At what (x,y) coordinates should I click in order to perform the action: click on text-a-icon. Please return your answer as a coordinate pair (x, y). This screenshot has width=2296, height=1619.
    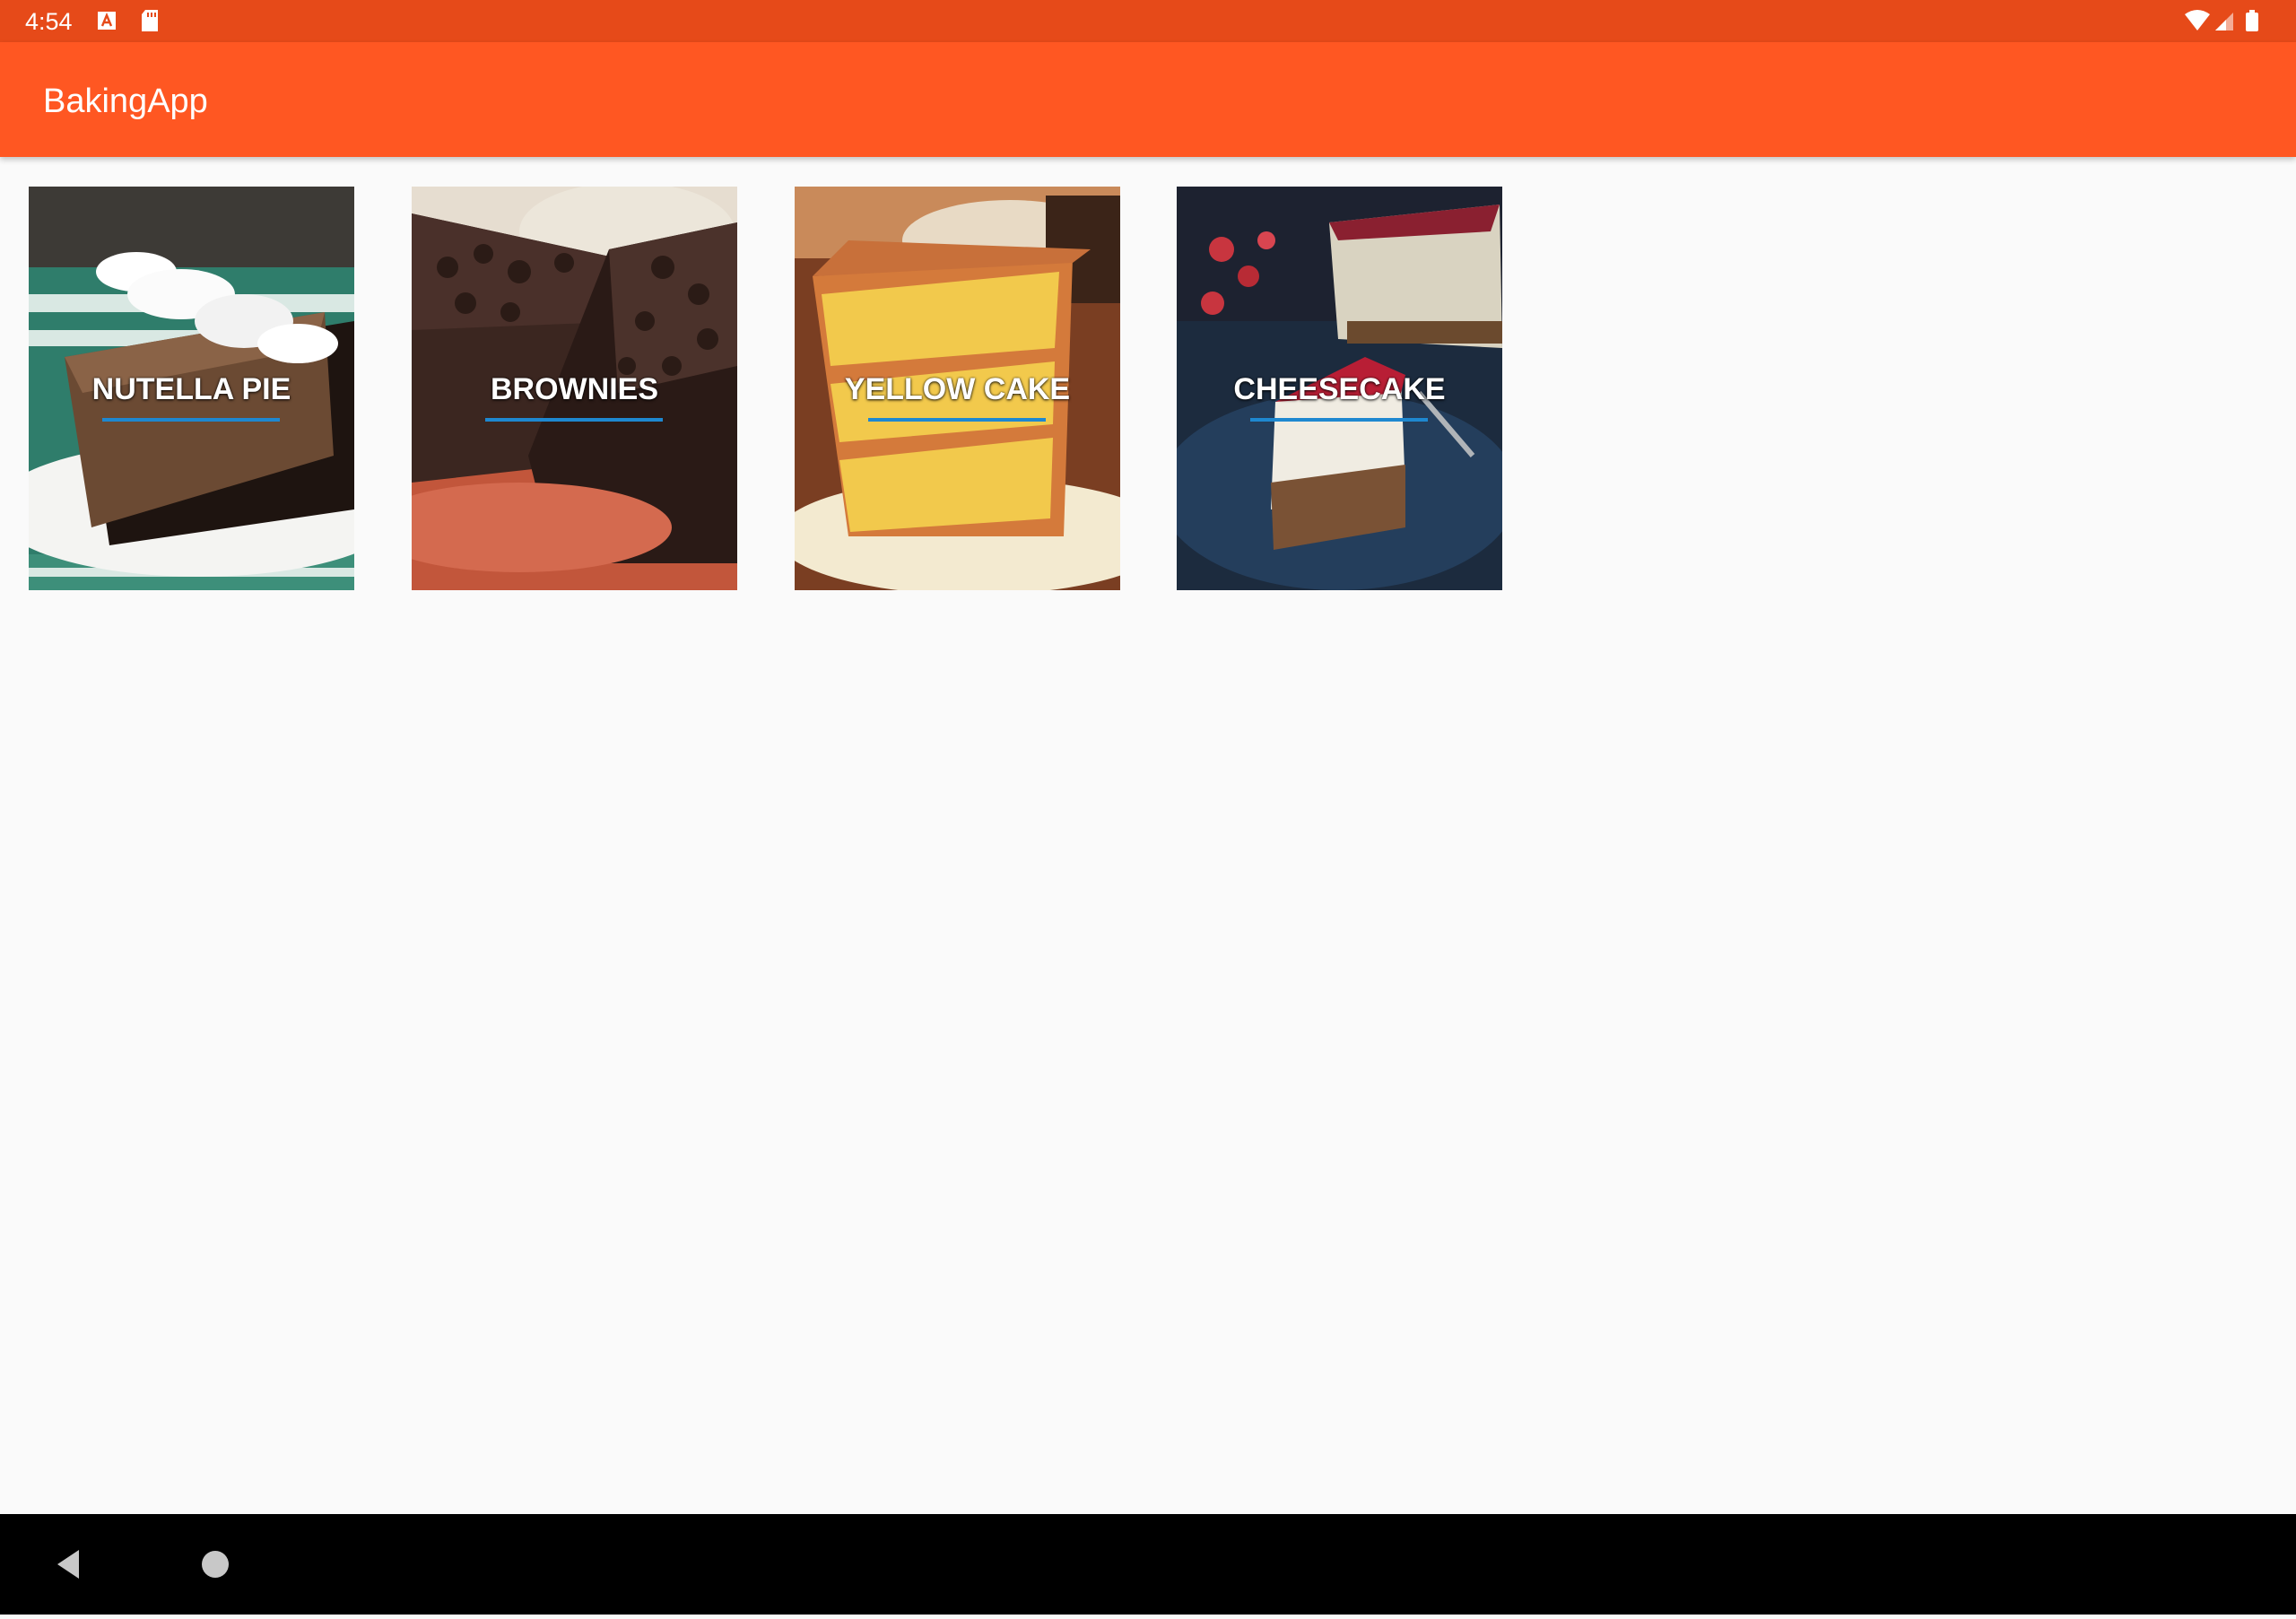
    Looking at the image, I should click on (107, 20).